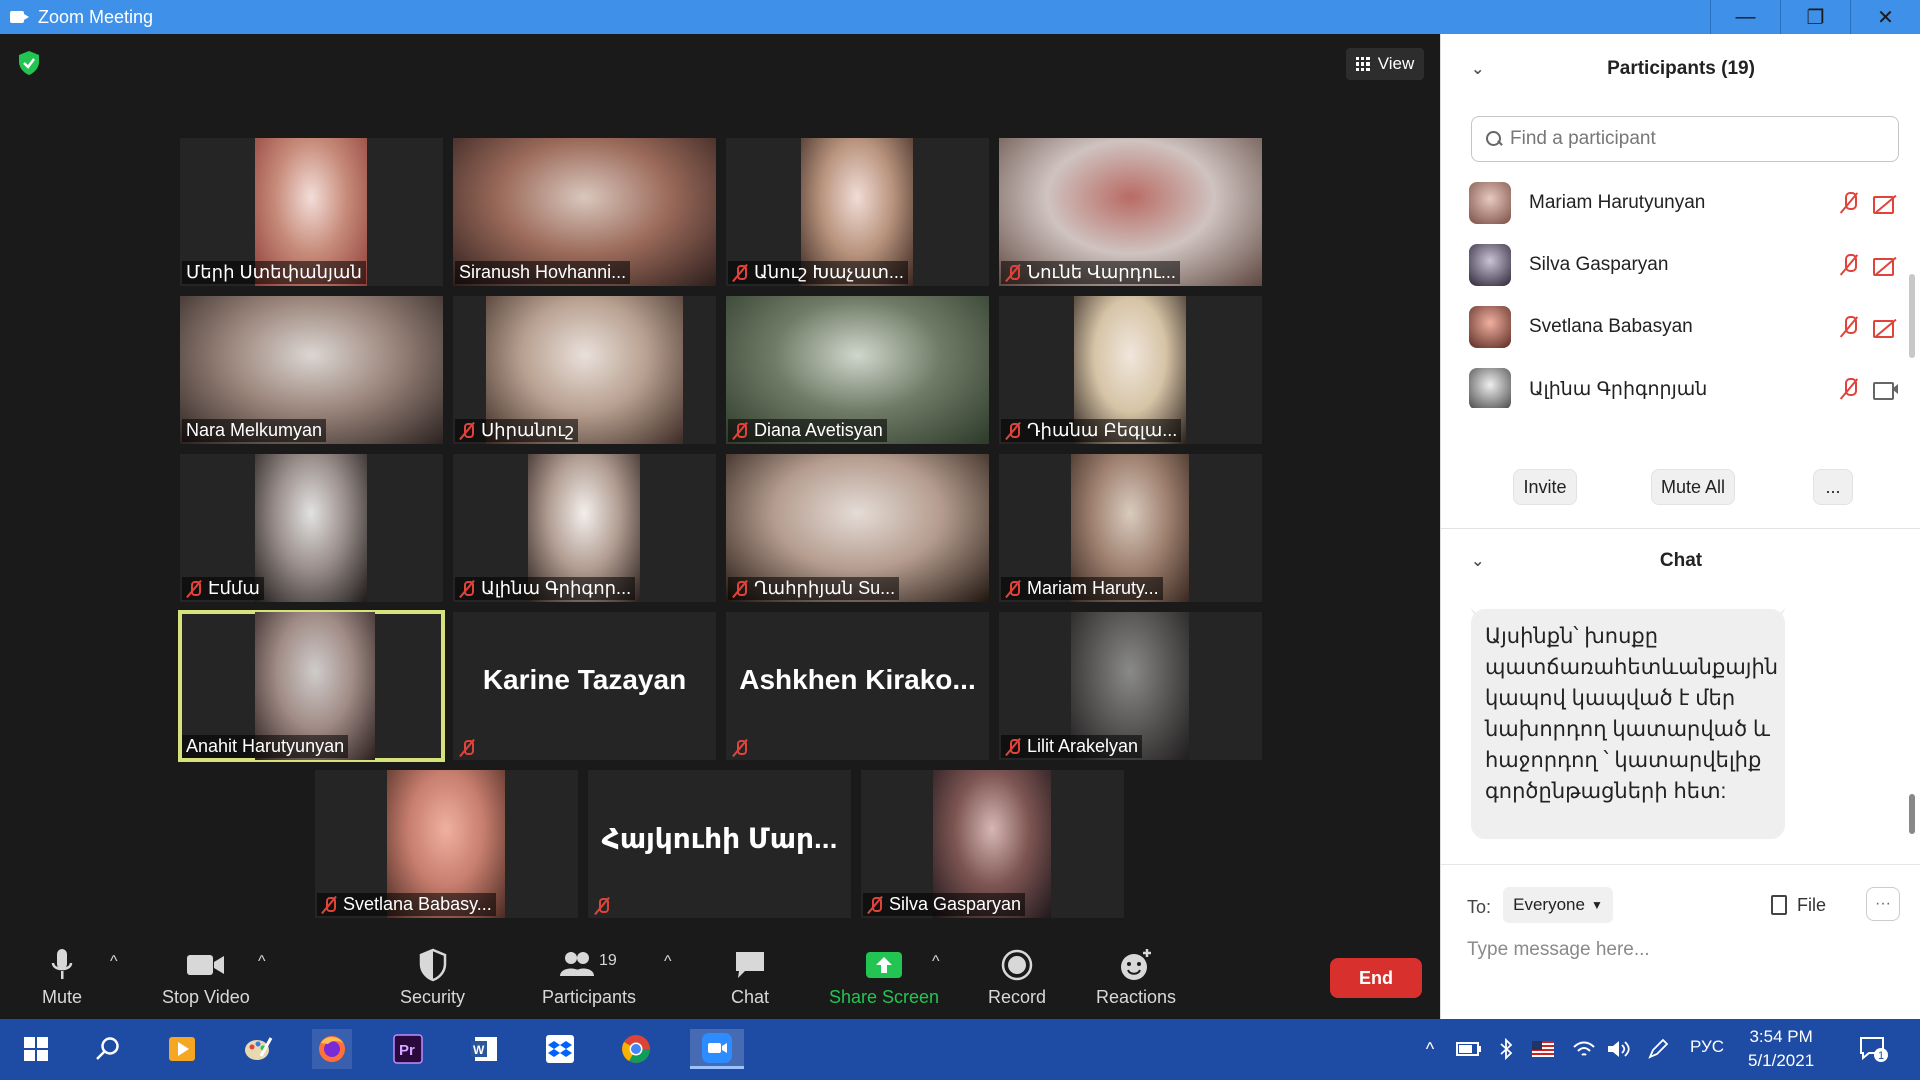  Describe the element at coordinates (1362, 64) in the screenshot. I see `grid-view-icon` at that location.